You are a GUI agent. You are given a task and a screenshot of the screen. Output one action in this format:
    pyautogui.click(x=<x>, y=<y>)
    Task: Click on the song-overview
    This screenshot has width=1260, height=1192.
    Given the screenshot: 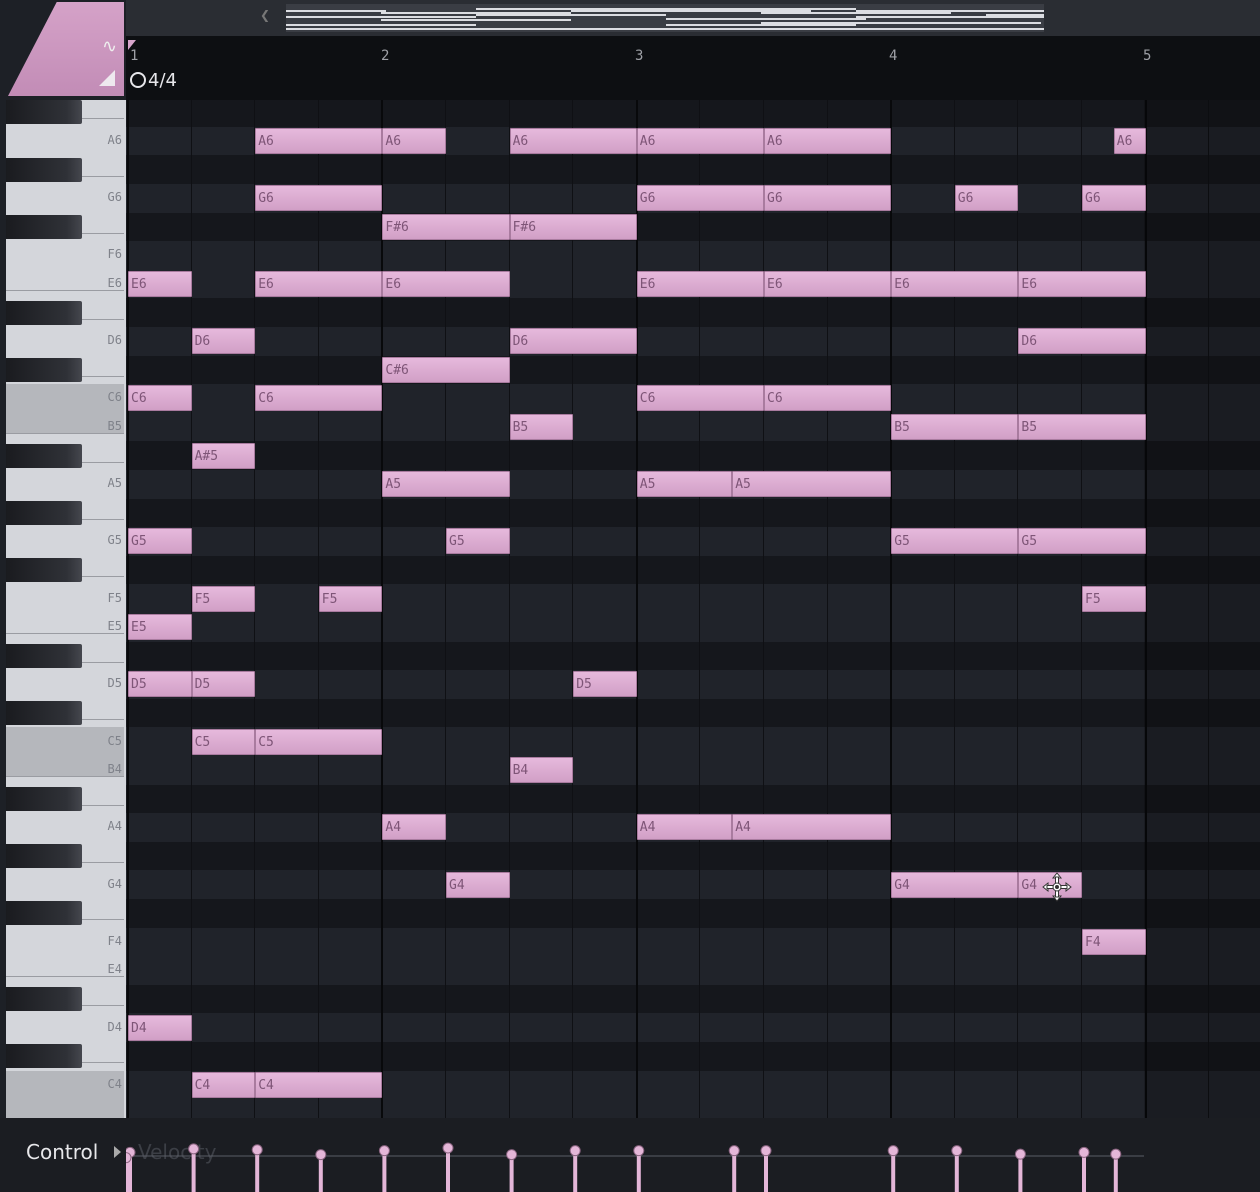 What is the action you would take?
    pyautogui.click(x=665, y=18)
    